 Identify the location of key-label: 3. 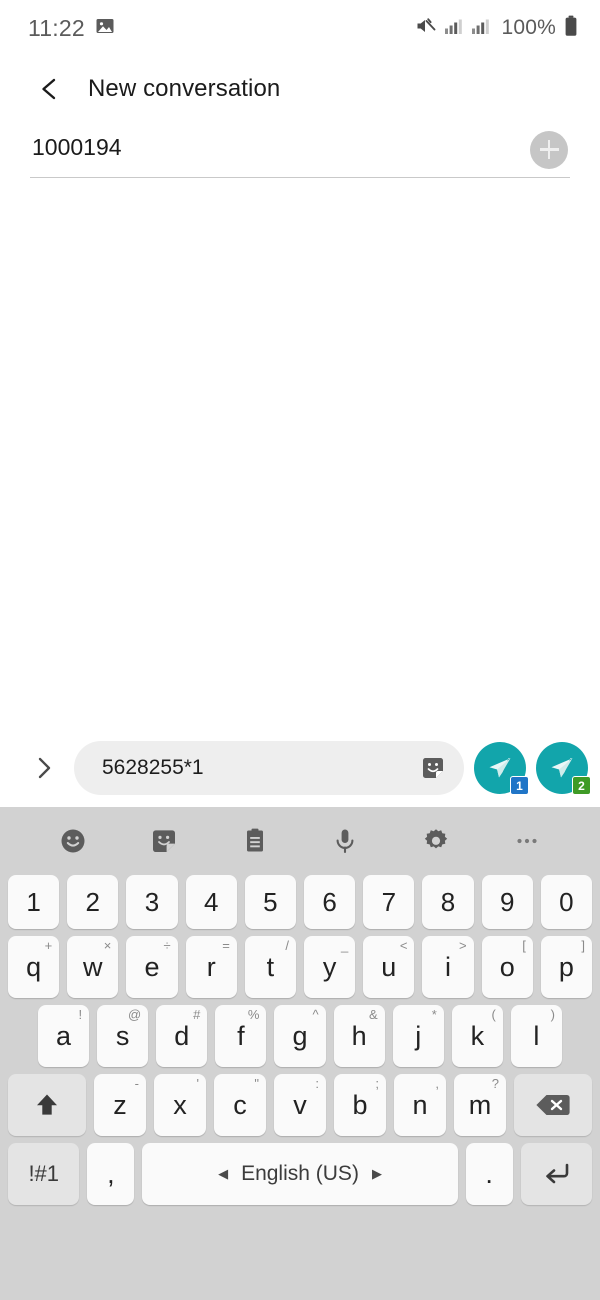
(152, 902).